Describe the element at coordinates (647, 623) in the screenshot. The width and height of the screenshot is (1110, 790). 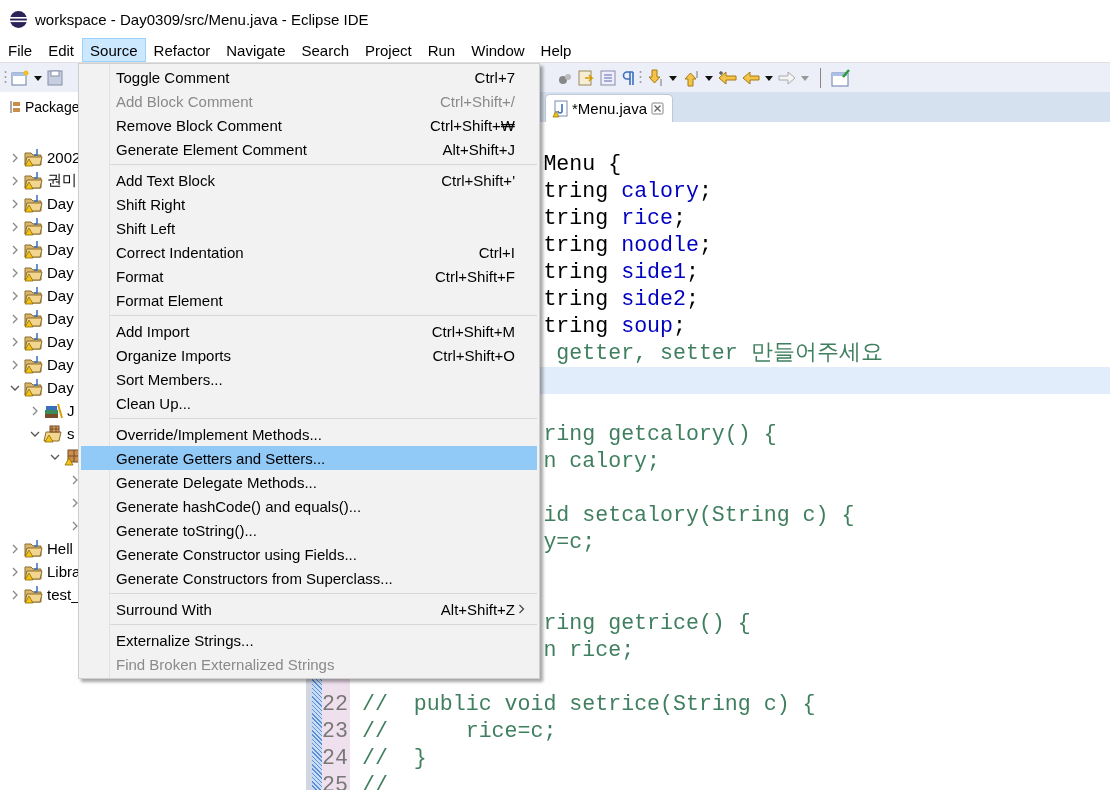
I see `code-line: ring getrice() {` at that location.